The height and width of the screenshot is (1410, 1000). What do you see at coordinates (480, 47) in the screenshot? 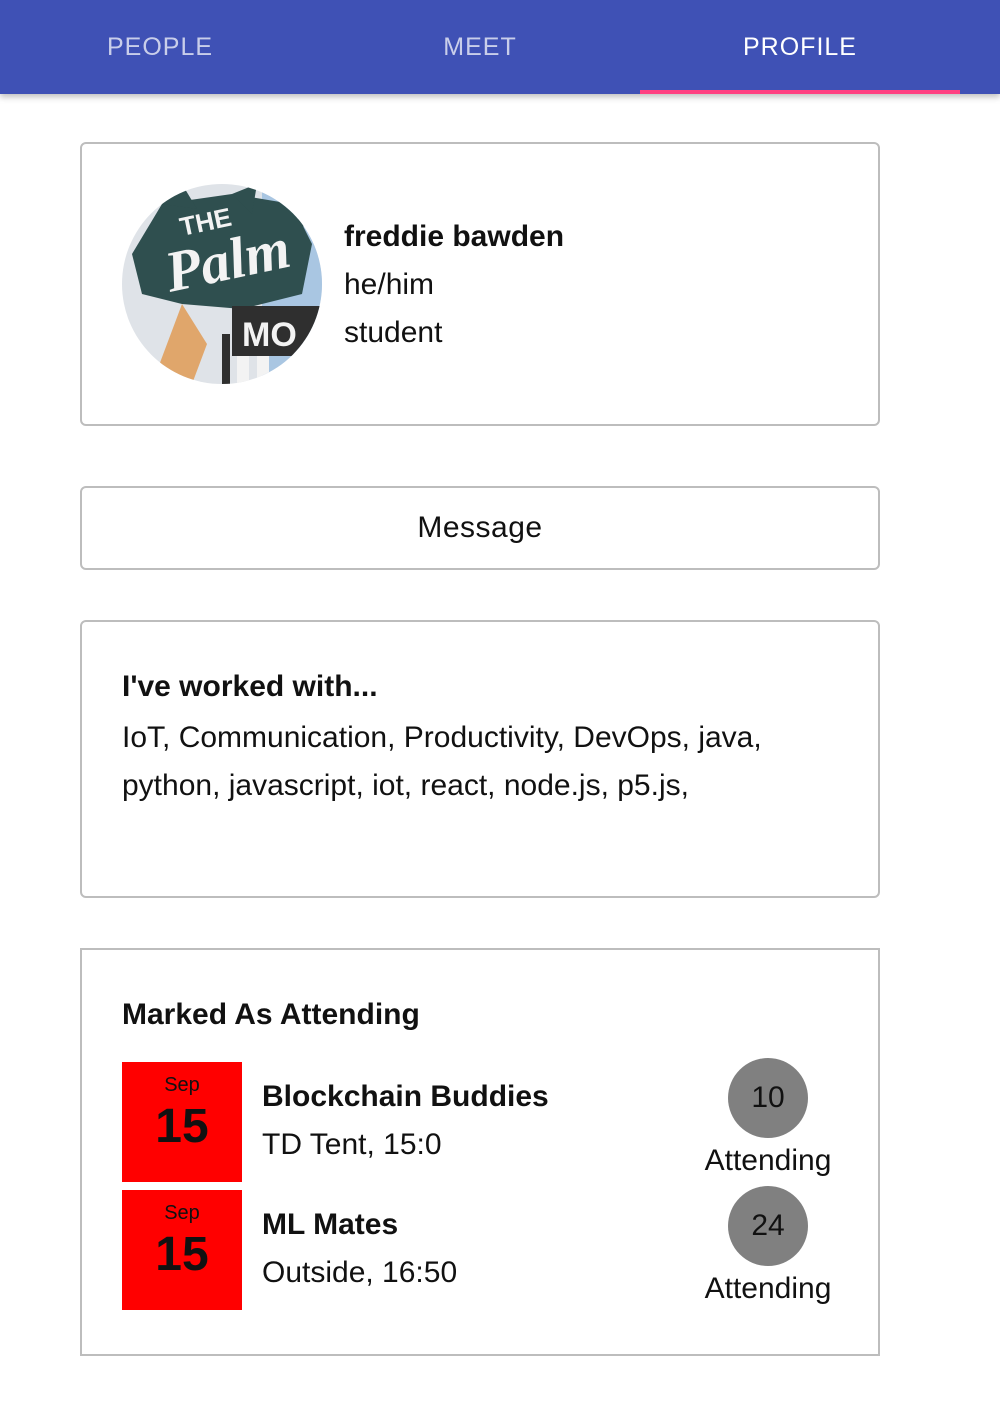
I see `tab-meet: MEET` at bounding box center [480, 47].